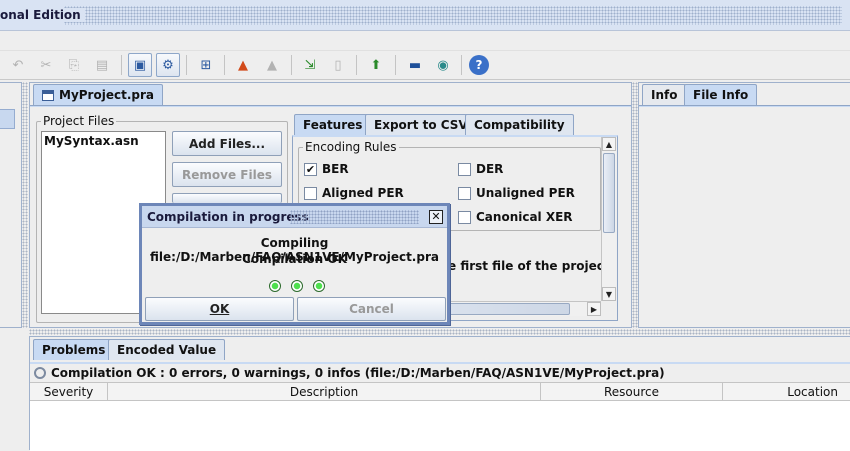  What do you see at coordinates (744, 205) in the screenshot?
I see `right-panel: Info File Info` at bounding box center [744, 205].